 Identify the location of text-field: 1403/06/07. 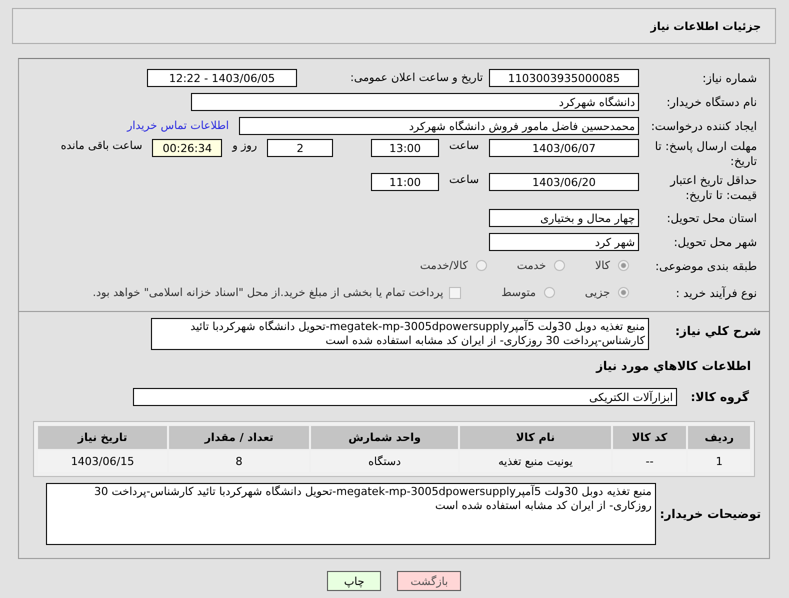
(564, 148).